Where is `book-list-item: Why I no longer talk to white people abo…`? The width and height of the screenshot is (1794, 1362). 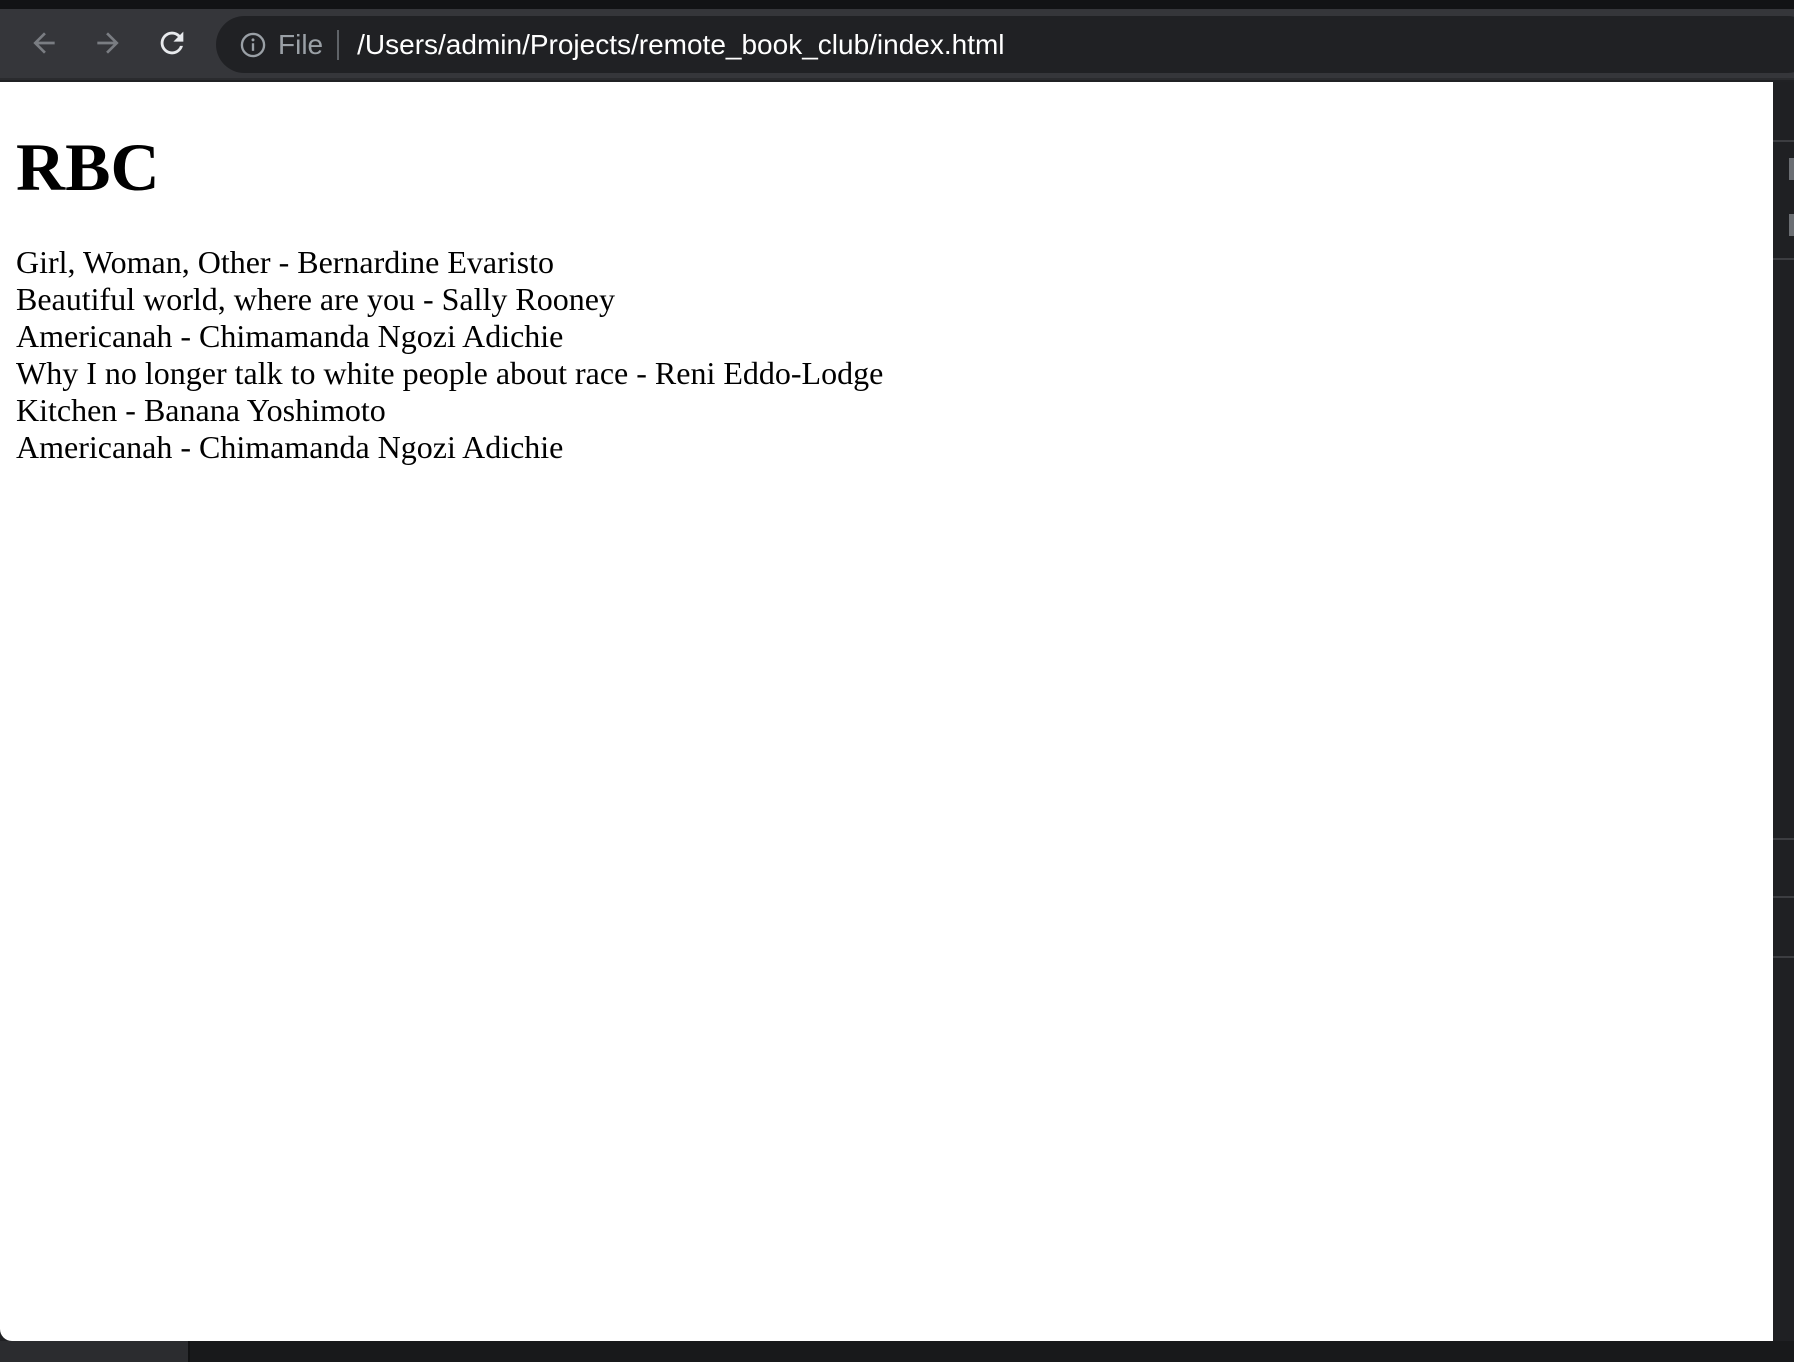 book-list-item: Why I no longer talk to white people abo… is located at coordinates (450, 373).